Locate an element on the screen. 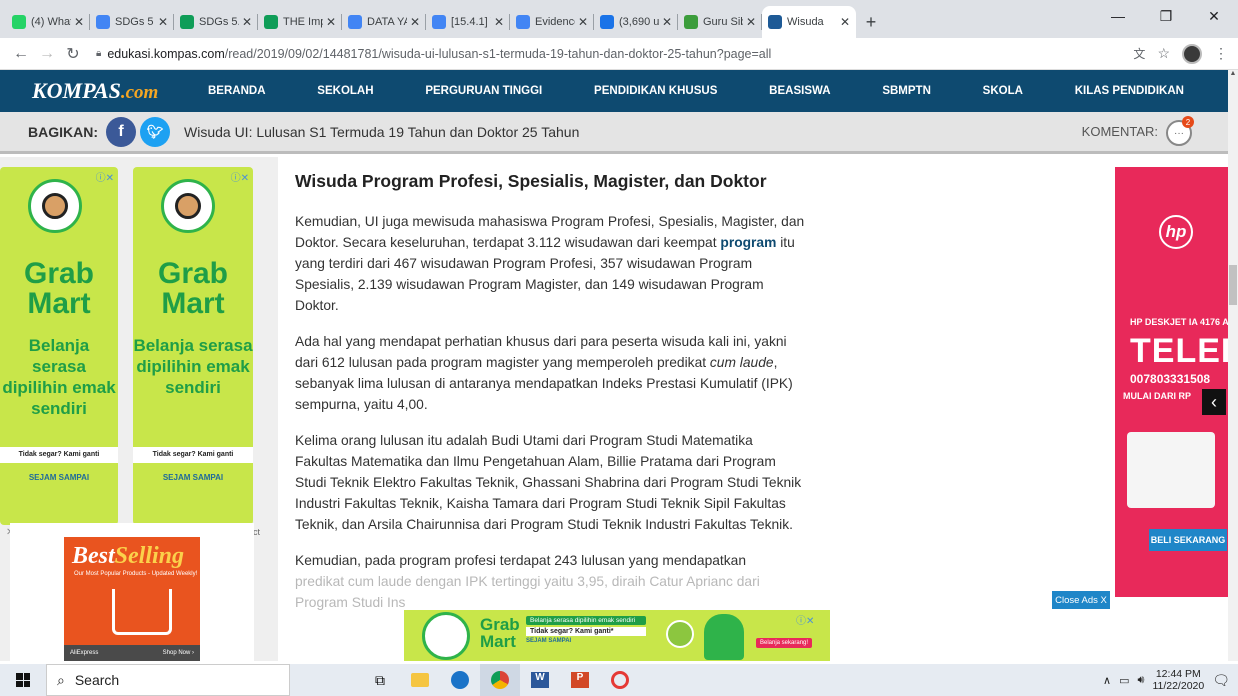  task-view-icon: ⧉ is located at coordinates (380, 680).